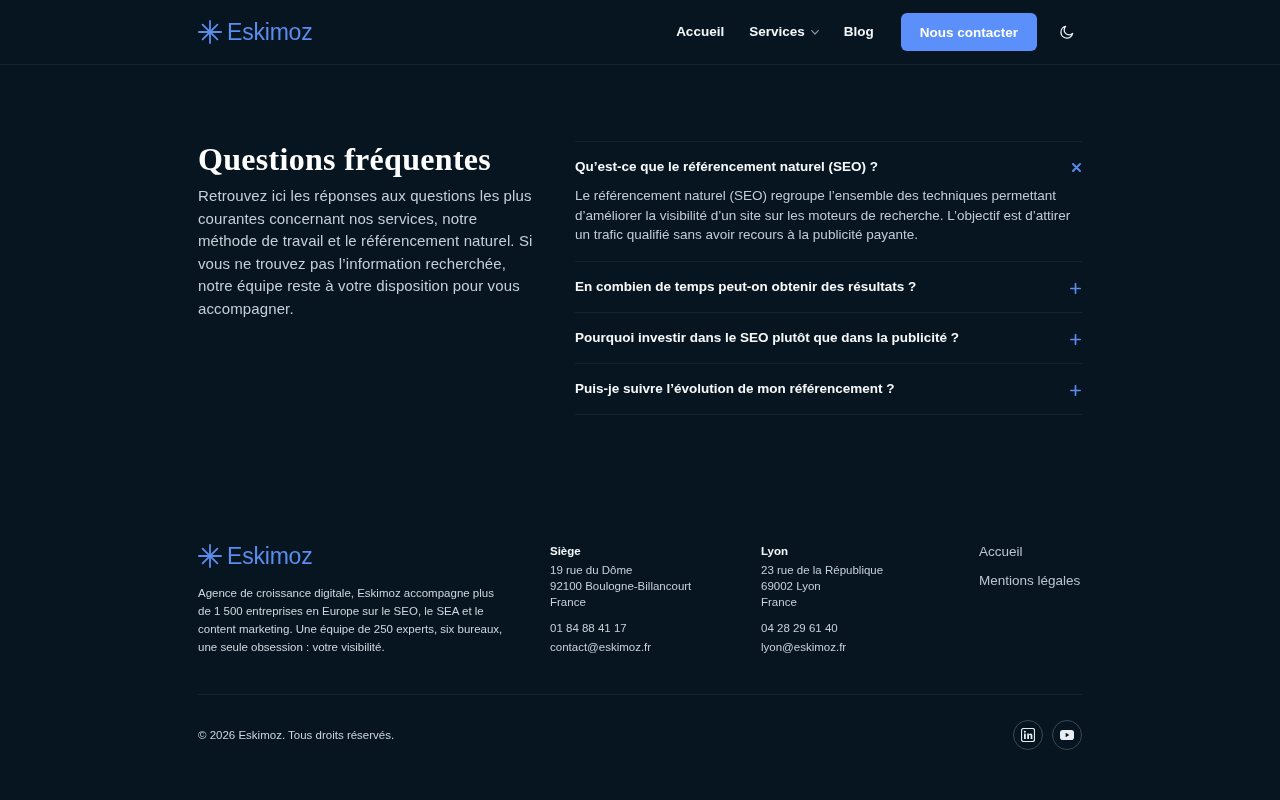 This screenshot has width=1280, height=800. Describe the element at coordinates (1030, 580) in the screenshot. I see `footer-link: Mentions légales` at that location.